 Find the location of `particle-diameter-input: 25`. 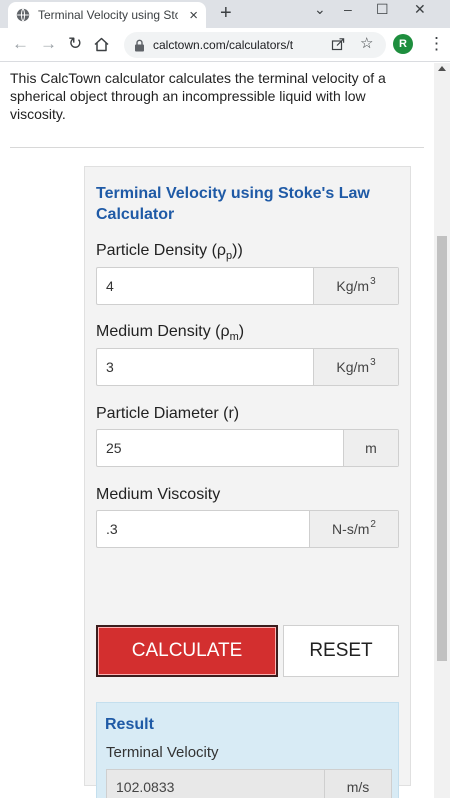

particle-diameter-input: 25 is located at coordinates (220, 448).